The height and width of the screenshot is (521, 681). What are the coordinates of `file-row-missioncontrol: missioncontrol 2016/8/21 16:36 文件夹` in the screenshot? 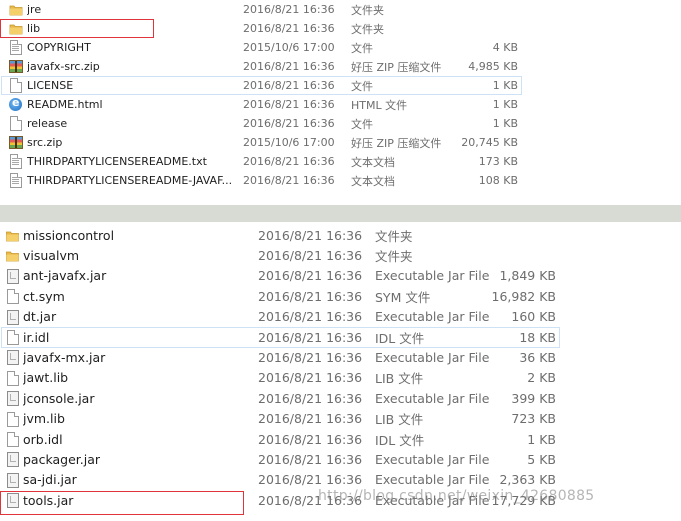 It's located at (340, 235).